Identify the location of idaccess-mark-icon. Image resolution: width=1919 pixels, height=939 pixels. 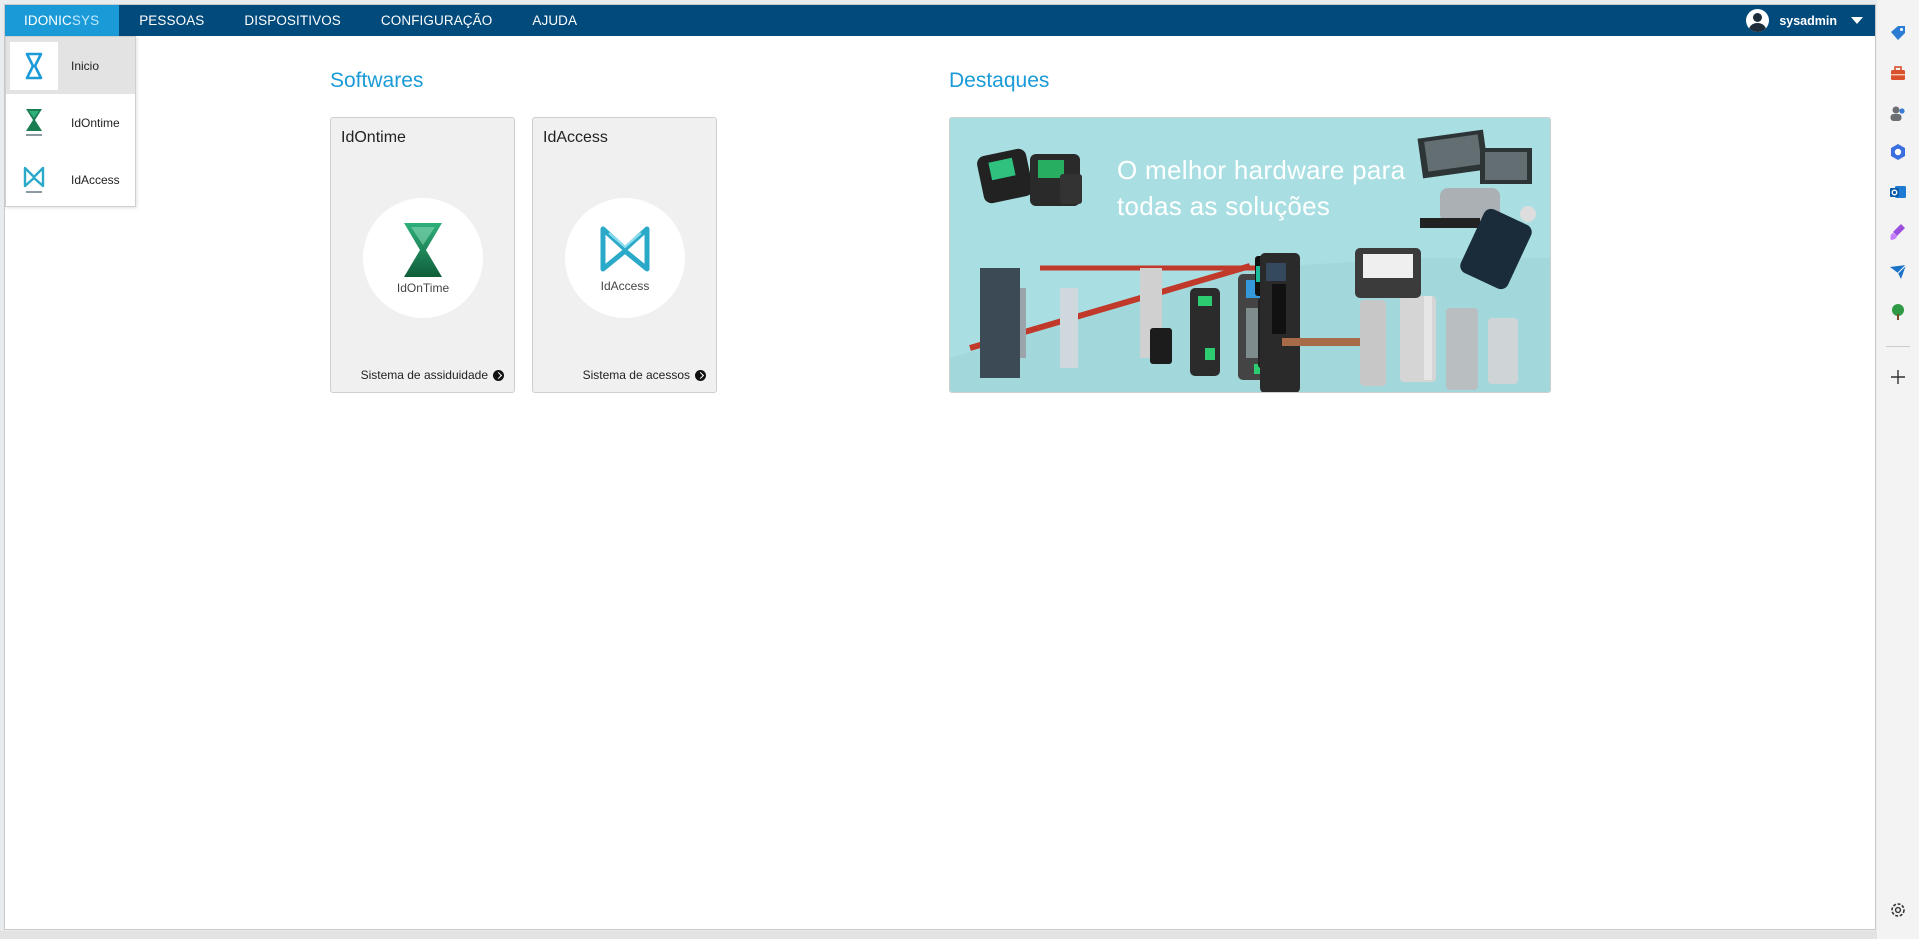
(625, 249).